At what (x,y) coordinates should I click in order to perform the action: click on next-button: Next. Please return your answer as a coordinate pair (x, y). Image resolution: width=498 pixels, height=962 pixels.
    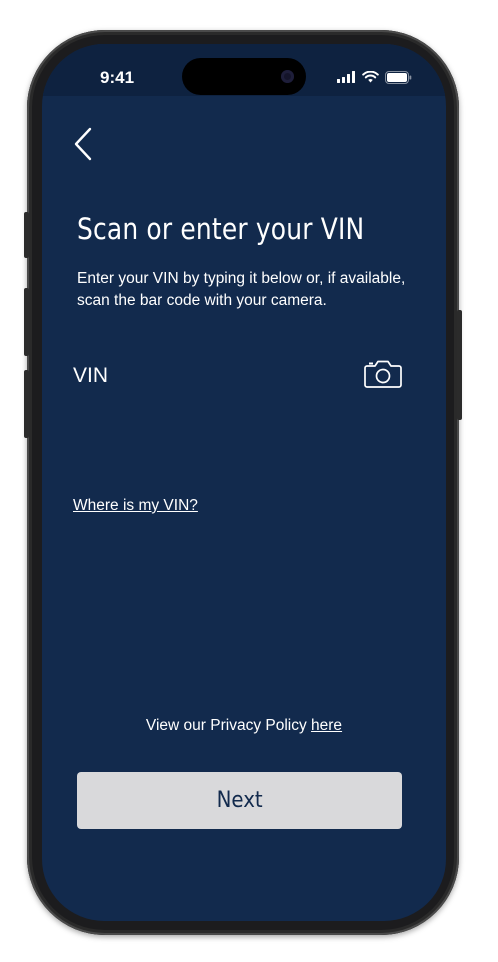
    Looking at the image, I should click on (239, 800).